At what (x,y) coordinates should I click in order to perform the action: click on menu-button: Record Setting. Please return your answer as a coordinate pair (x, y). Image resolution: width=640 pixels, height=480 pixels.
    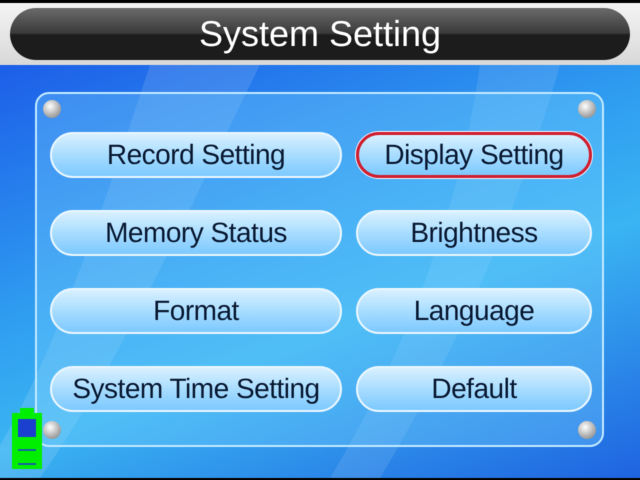
    Looking at the image, I should click on (196, 155).